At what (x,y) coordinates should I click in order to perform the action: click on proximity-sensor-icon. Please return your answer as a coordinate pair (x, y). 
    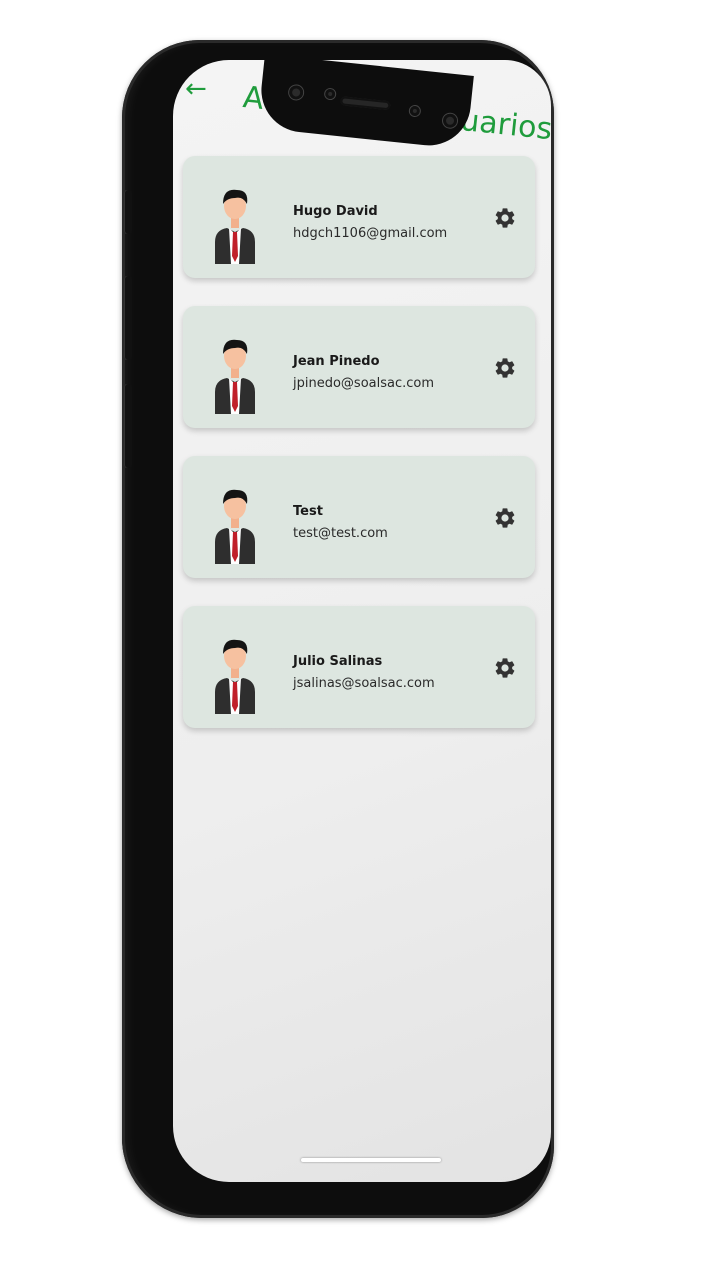
    Looking at the image, I should click on (415, 111).